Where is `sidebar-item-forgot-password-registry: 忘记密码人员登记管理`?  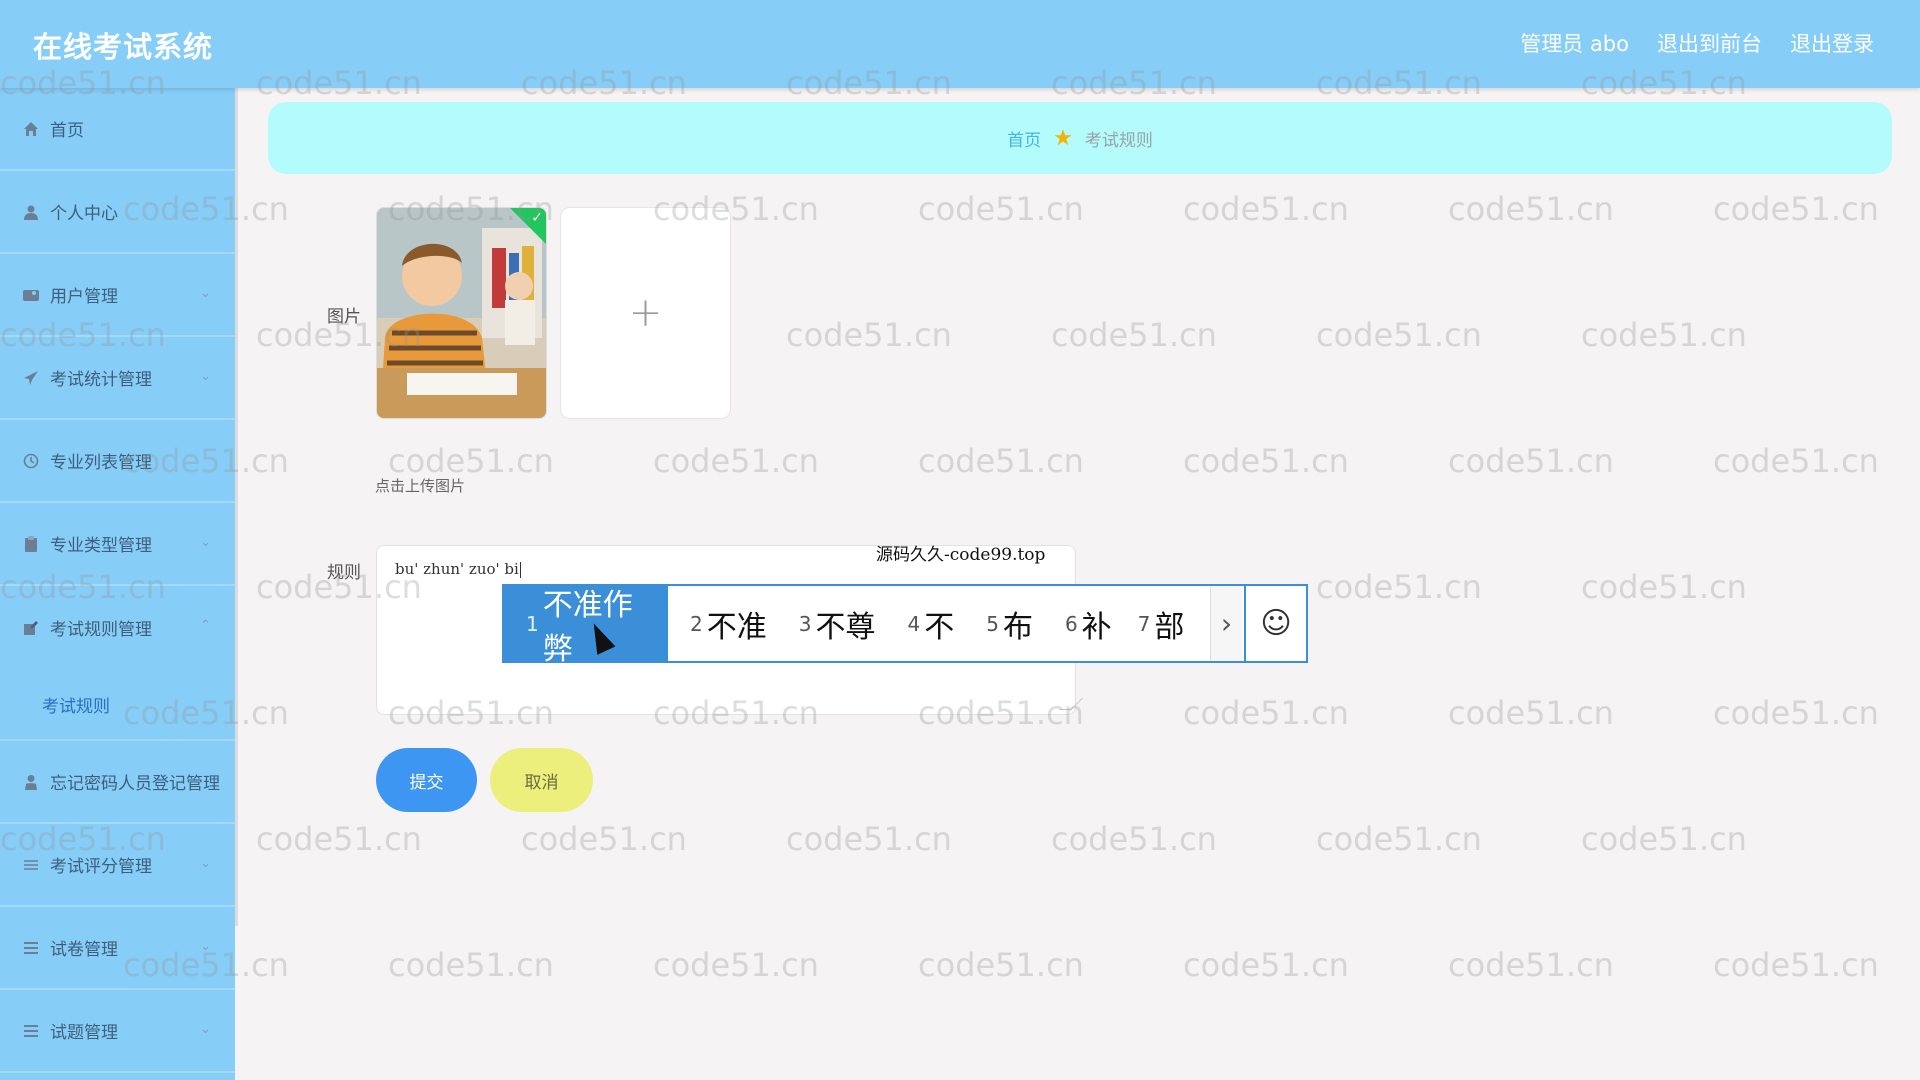
sidebar-item-forgot-password-registry: 忘记密码人员登记管理 is located at coordinates (117, 782).